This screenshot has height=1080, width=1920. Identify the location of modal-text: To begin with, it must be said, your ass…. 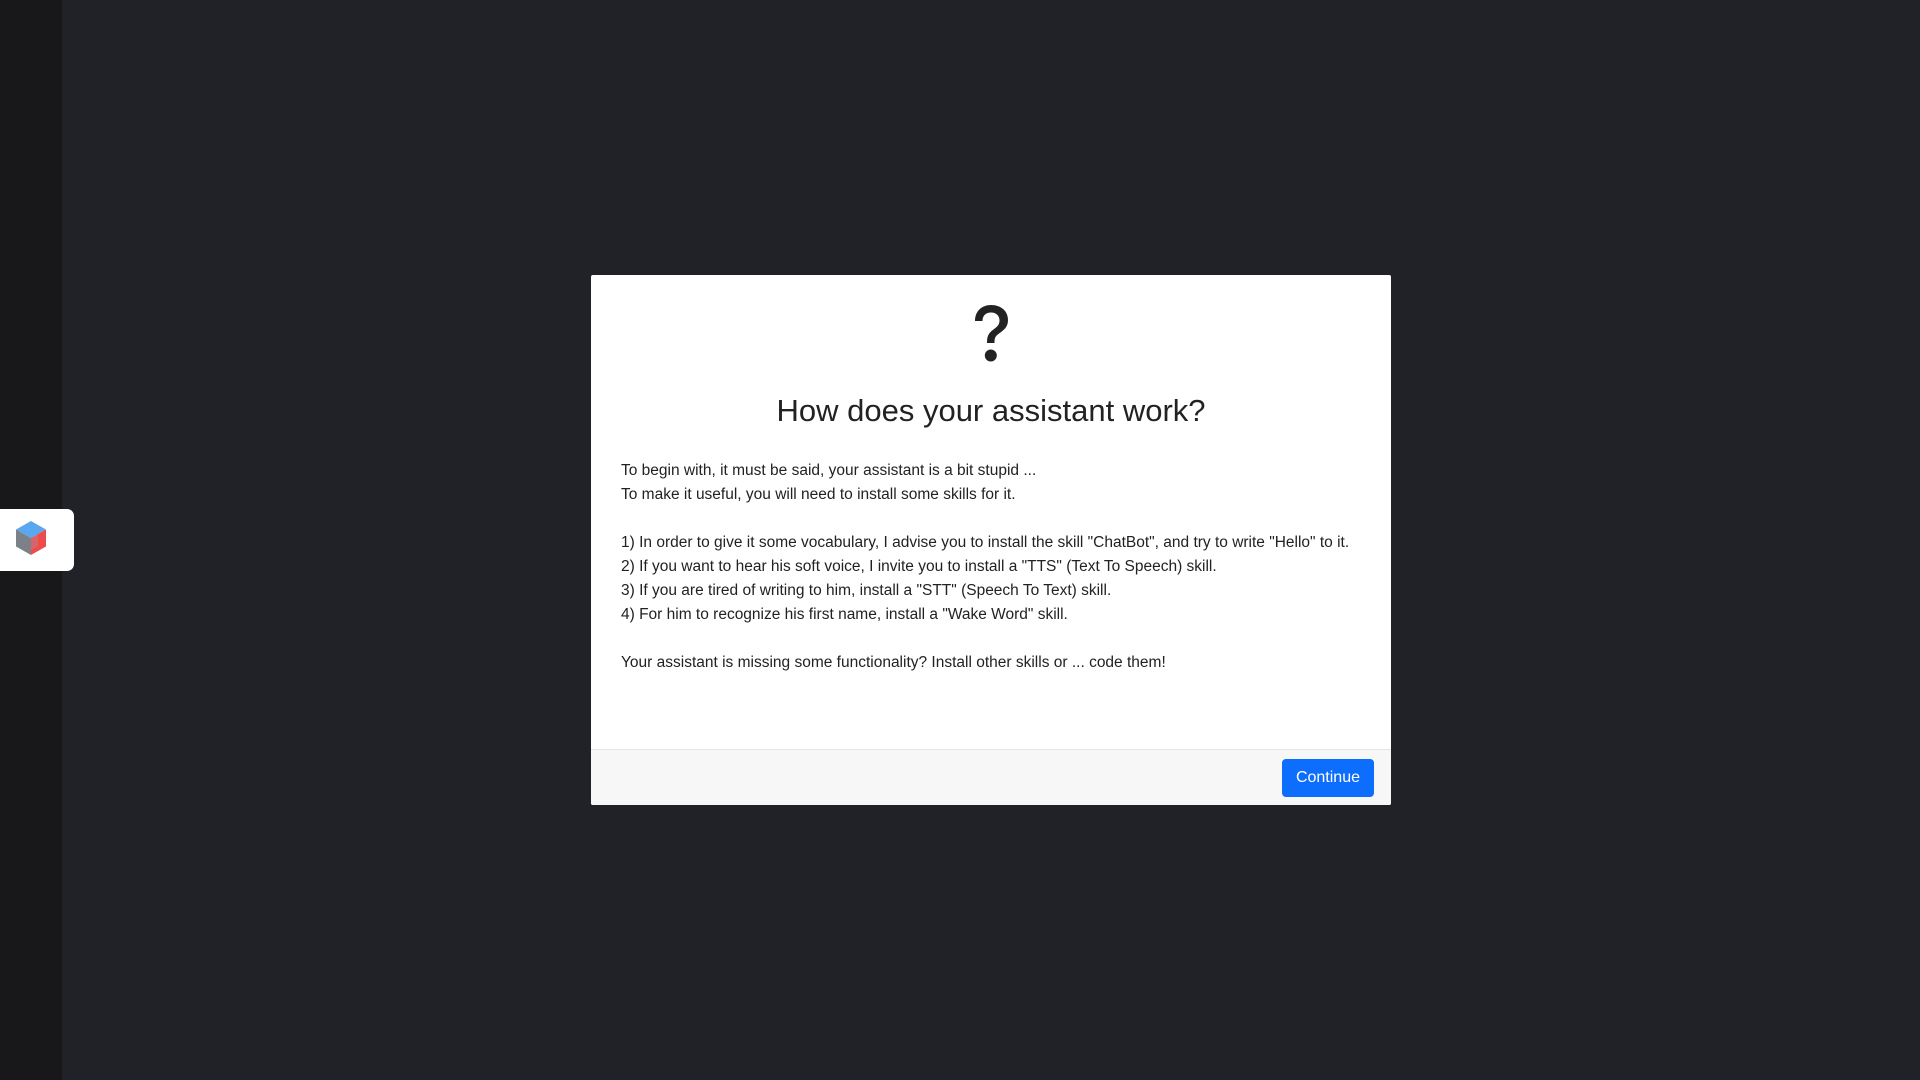
(991, 567).